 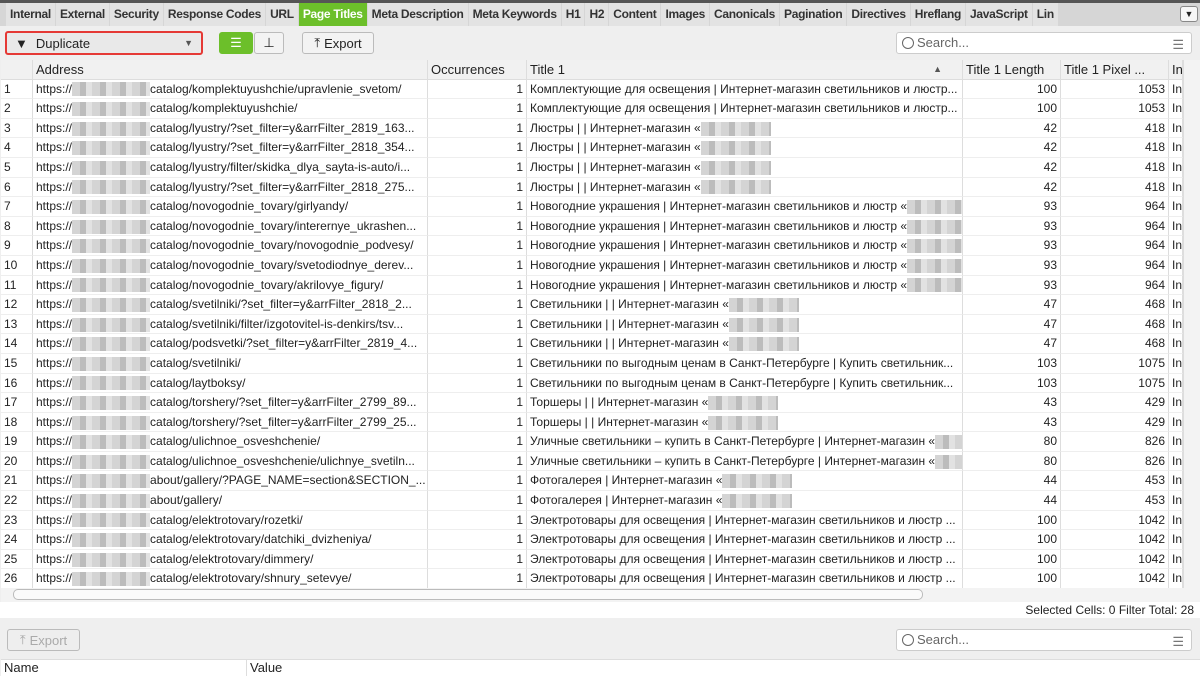 What do you see at coordinates (1012, 109) in the screenshot?
I see `title-length-cell: 100` at bounding box center [1012, 109].